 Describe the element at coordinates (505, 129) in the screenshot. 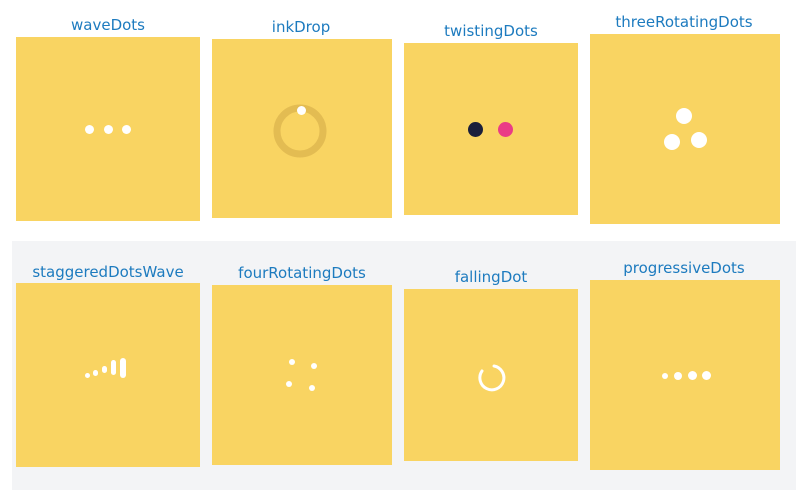

I see `twisting-pink-dot` at that location.